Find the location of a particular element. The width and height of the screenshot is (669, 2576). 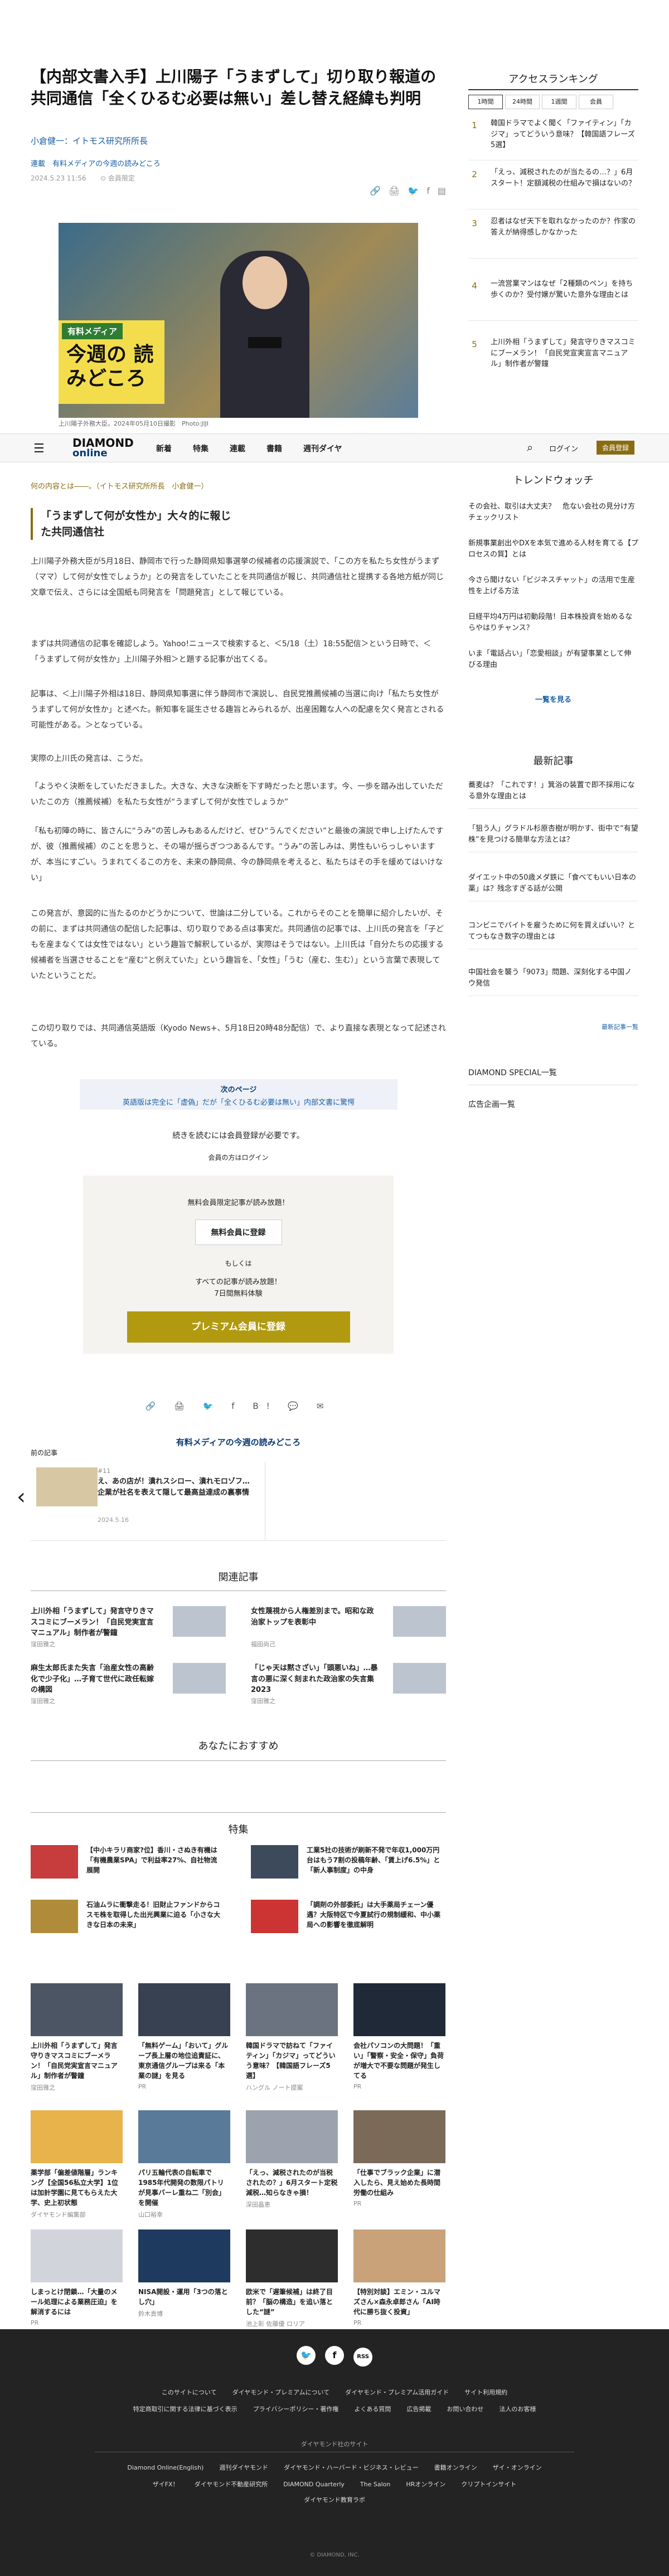

footer-link: DIAMOND Quarterly is located at coordinates (314, 2484).